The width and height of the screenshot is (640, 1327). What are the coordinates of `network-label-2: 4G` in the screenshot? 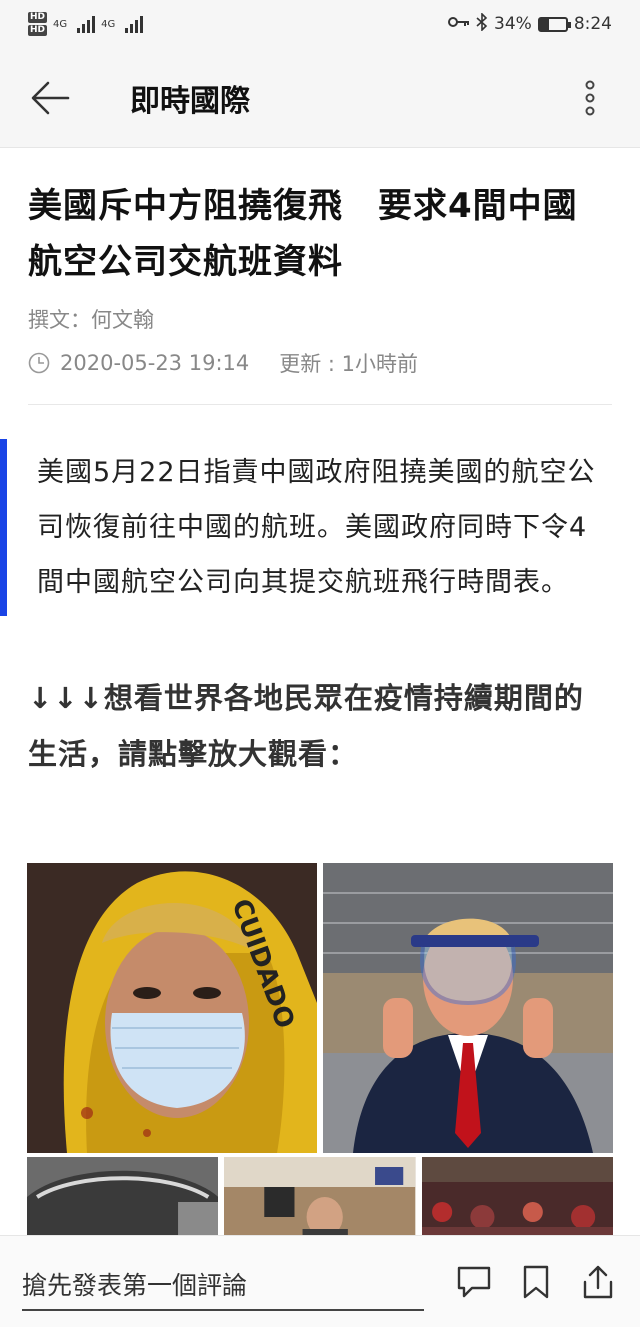 It's located at (108, 24).